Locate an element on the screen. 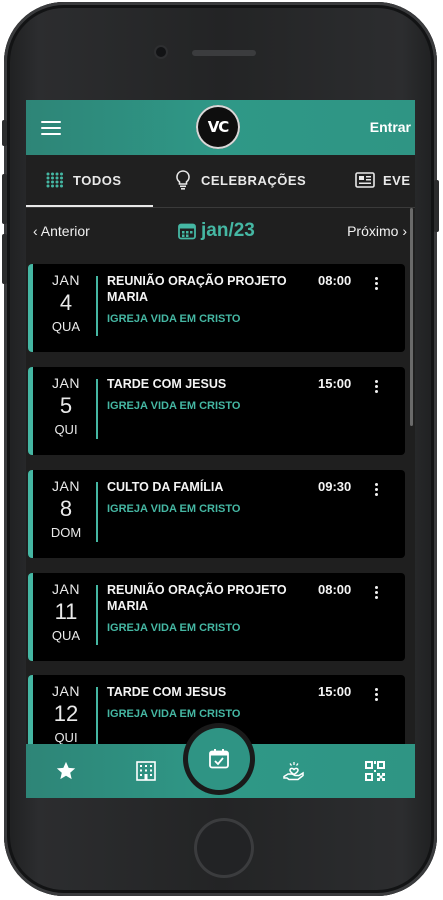  event-day: 8 is located at coordinates (66, 508).